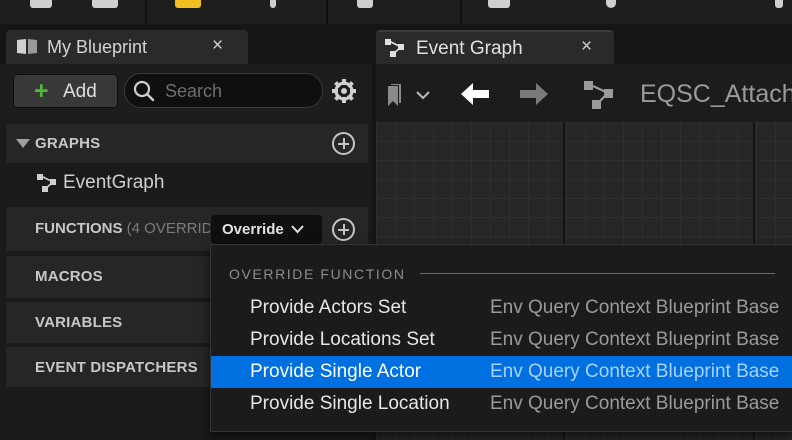 The image size is (792, 440). I want to click on section-title-event-dispatchers: EVENT DISPATCHERS, so click(116, 367).